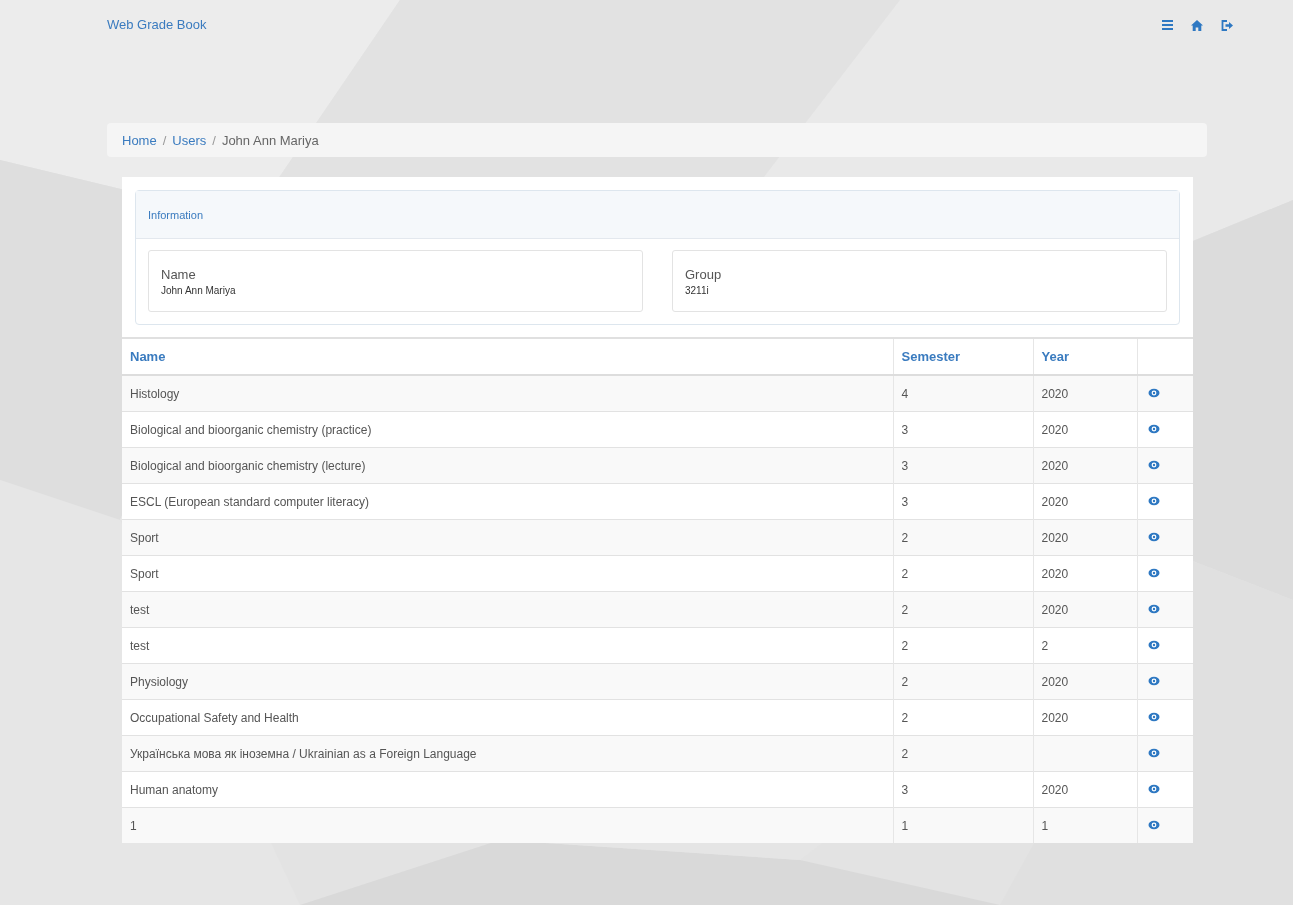 This screenshot has height=905, width=1293. I want to click on field-label: Group, so click(704, 274).